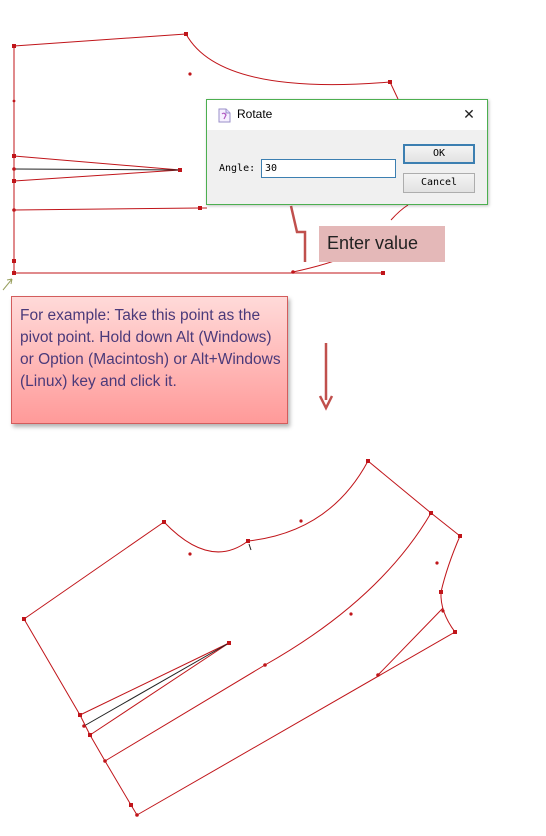 The image size is (546, 836). Describe the element at coordinates (326, 377) in the screenshot. I see `down-arrow-icon` at that location.